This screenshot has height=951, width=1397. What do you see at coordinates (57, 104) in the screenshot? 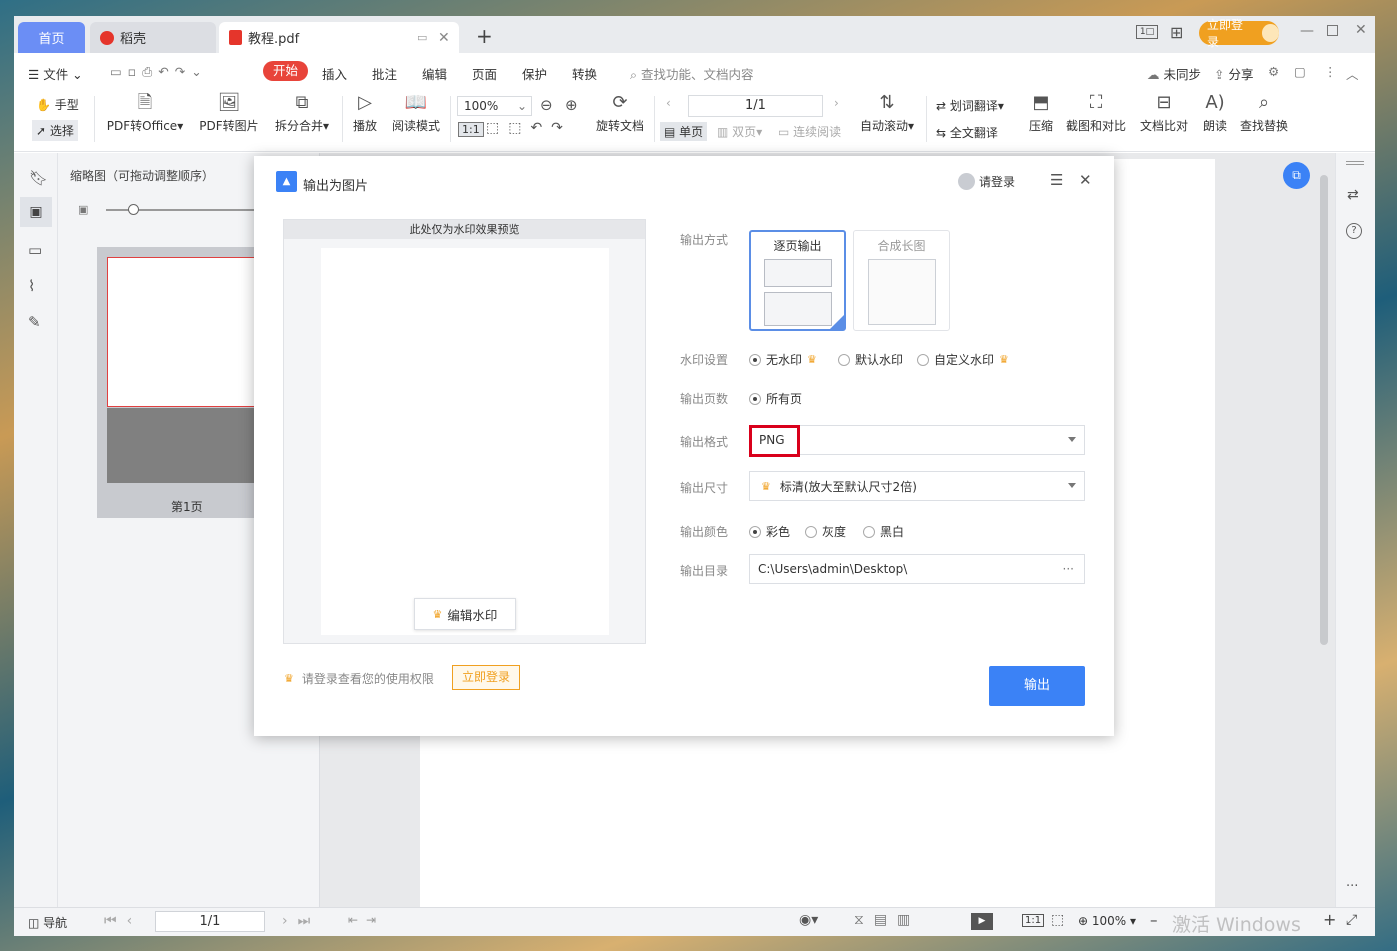
I see `hand-tool-button: ✋ 手型` at bounding box center [57, 104].